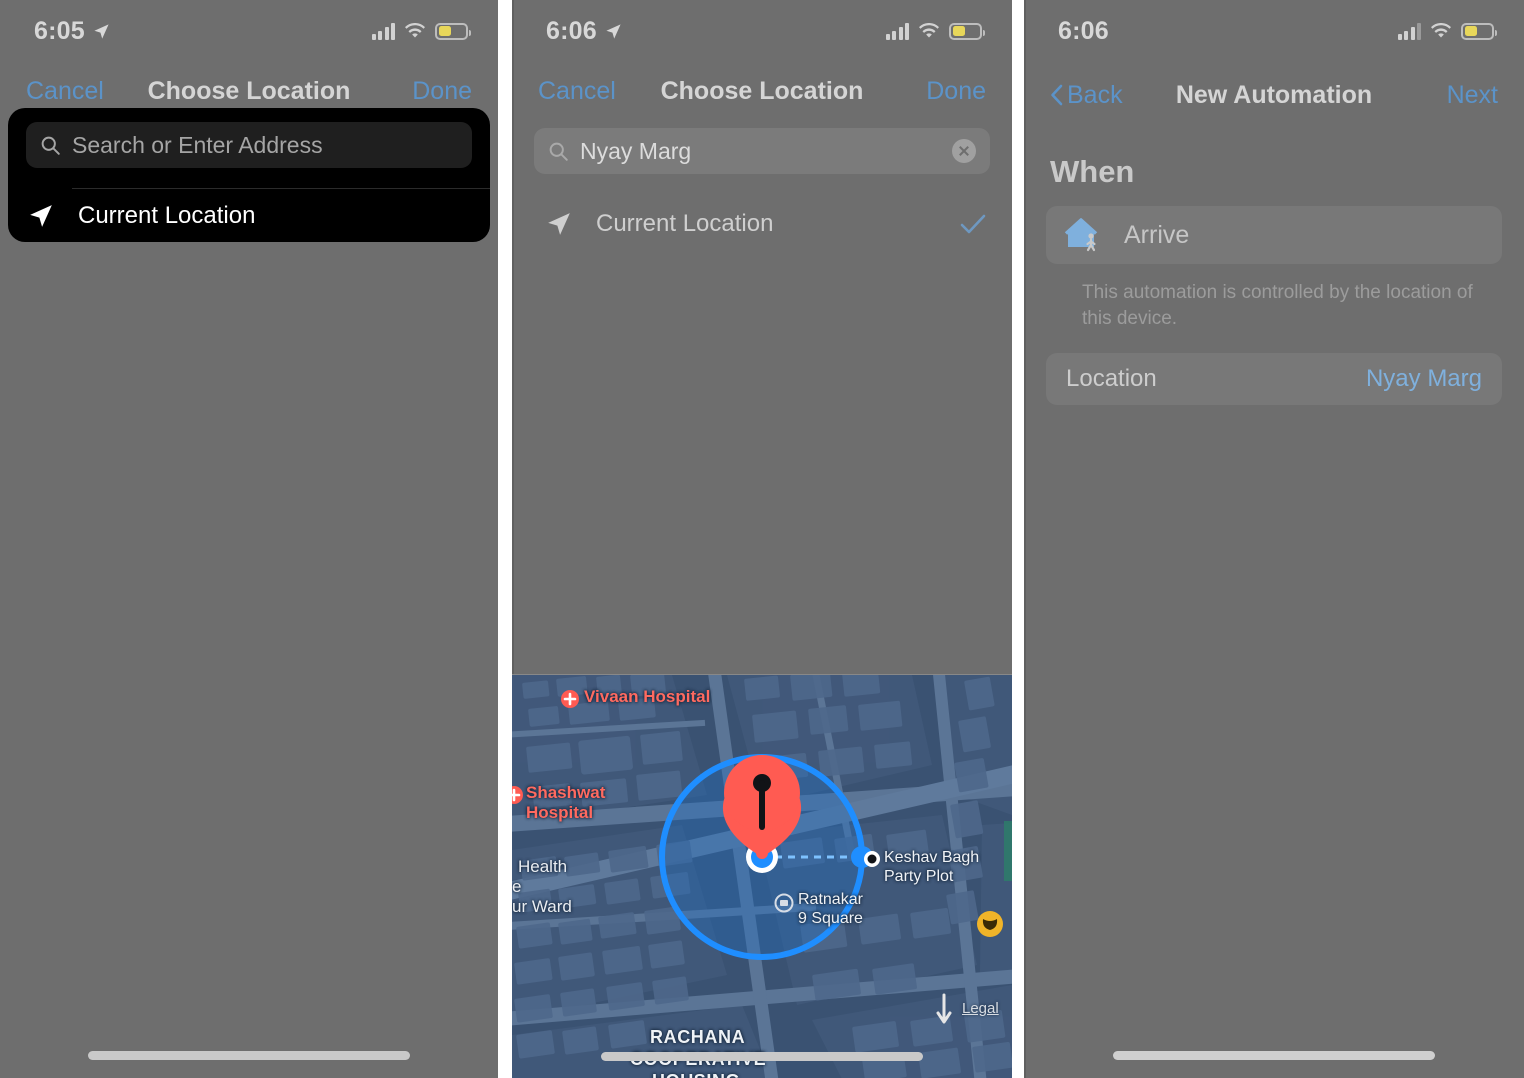 The width and height of the screenshot is (1524, 1078). What do you see at coordinates (872, 859) in the screenshot?
I see `poi-keshav-bagh` at bounding box center [872, 859].